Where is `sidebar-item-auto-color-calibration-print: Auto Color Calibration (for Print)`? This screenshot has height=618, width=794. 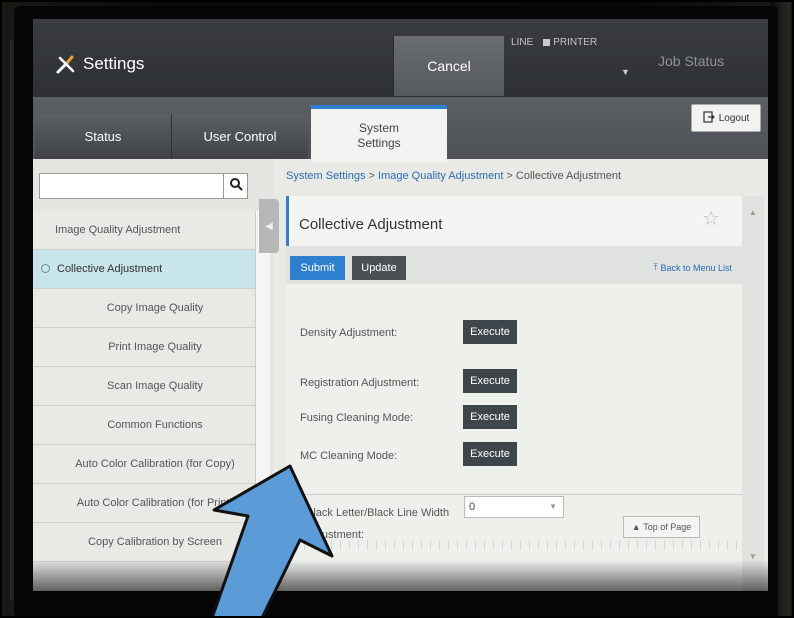
sidebar-item-auto-color-calibration-print: Auto Color Calibration (for Print) is located at coordinates (144, 503).